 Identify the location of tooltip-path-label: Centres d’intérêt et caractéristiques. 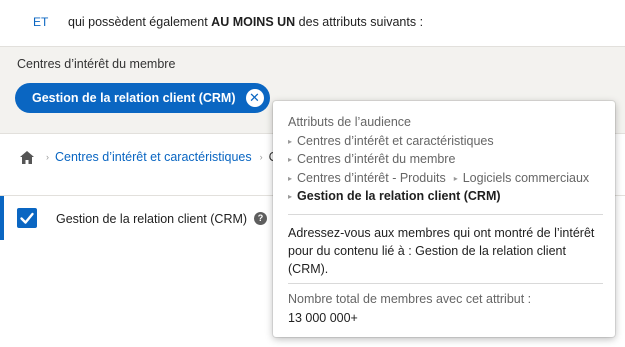
(395, 141).